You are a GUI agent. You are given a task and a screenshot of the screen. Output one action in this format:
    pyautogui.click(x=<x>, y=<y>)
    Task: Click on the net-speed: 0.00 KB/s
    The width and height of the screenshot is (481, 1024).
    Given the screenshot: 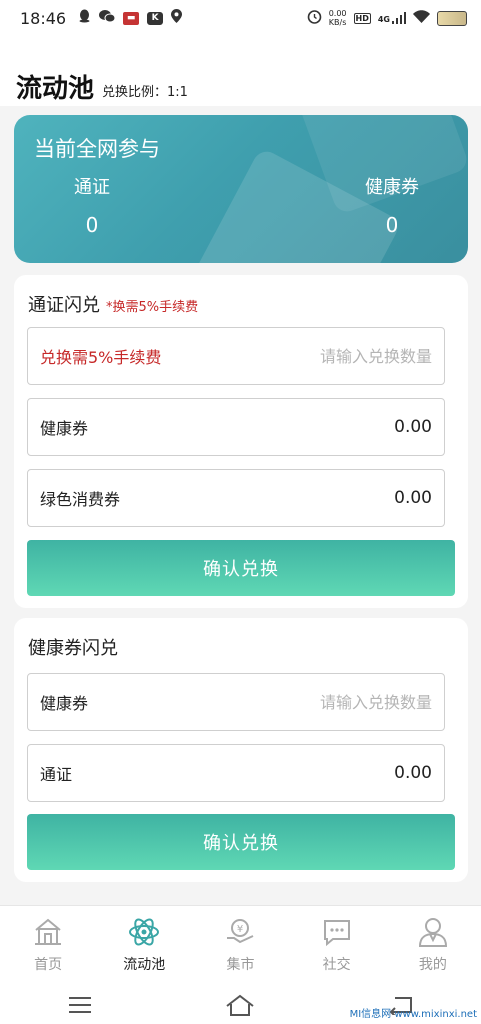 What is the action you would take?
    pyautogui.click(x=338, y=18)
    